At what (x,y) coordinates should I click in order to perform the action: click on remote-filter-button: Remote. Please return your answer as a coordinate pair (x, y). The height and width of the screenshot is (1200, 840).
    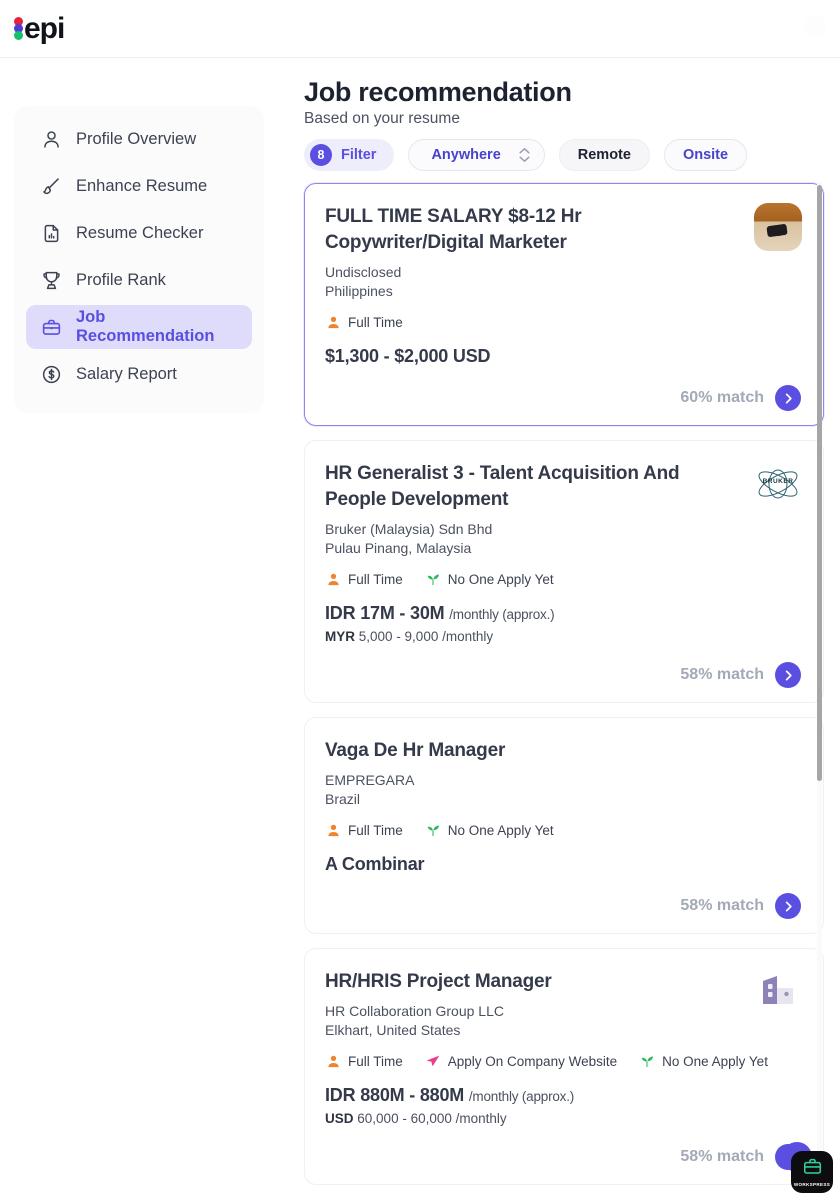
    Looking at the image, I should click on (604, 155).